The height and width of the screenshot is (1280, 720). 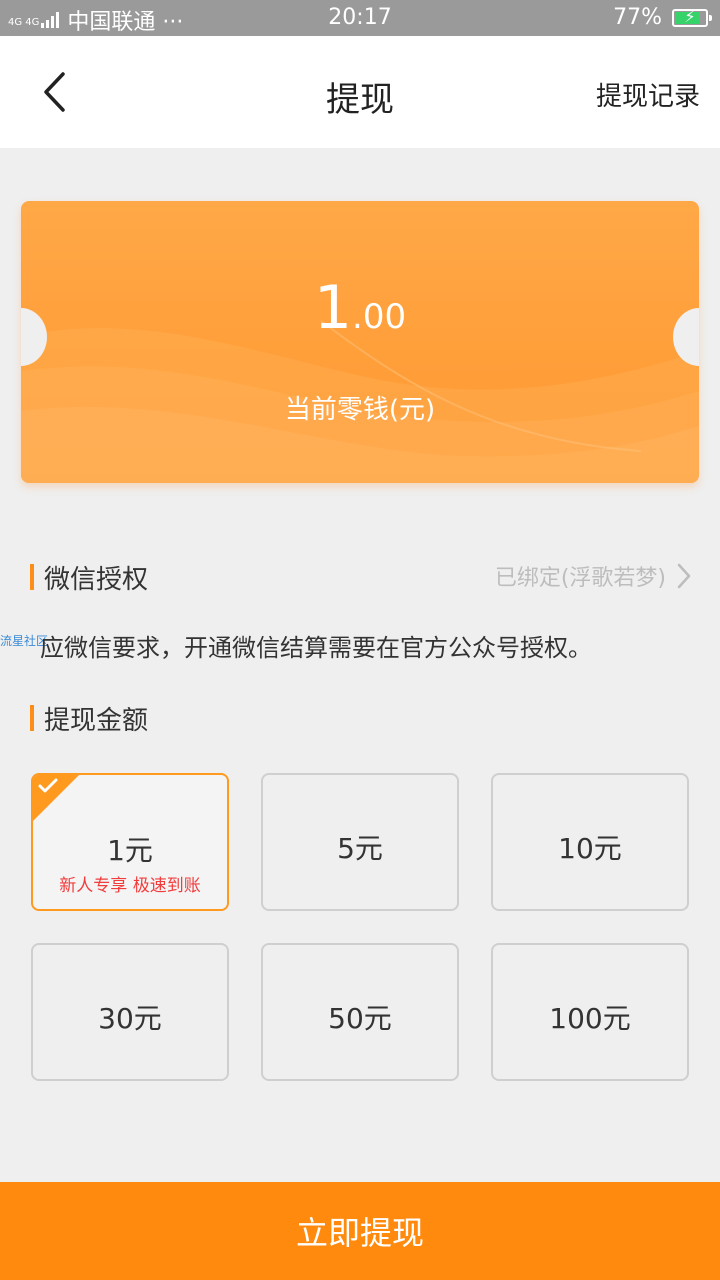 I want to click on balance-amount: 1.00, so click(x=360, y=308).